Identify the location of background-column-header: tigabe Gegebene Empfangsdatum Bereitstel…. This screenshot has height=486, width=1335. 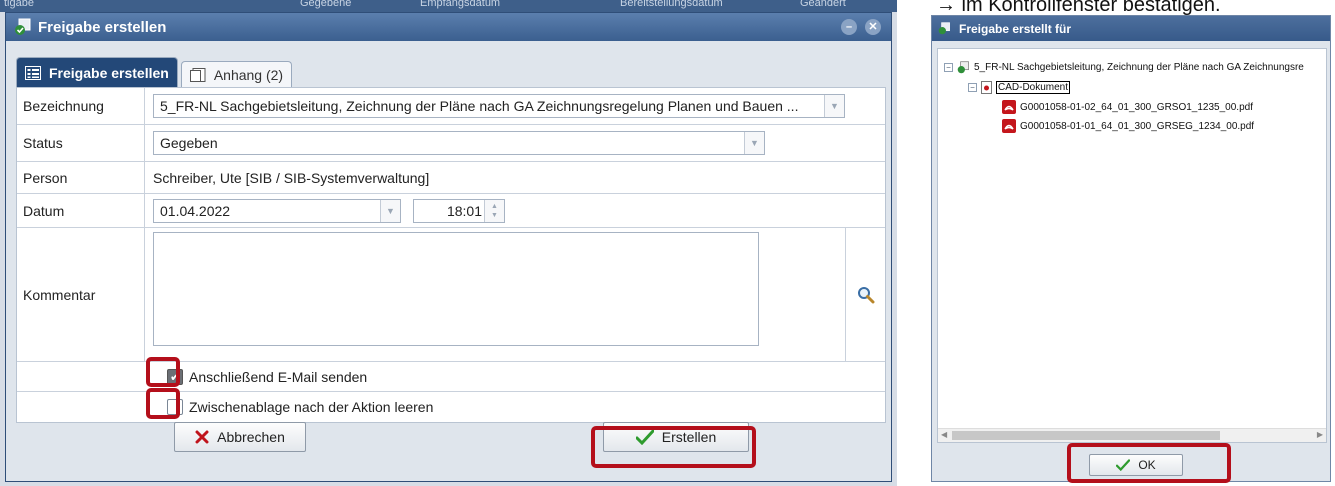
(448, 6).